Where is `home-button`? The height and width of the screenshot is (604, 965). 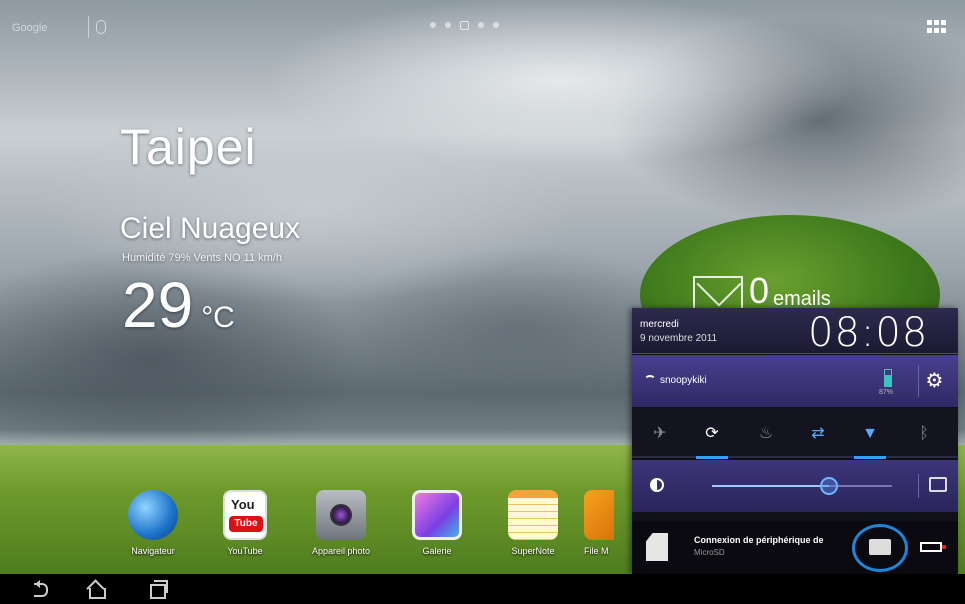 home-button is located at coordinates (96, 589).